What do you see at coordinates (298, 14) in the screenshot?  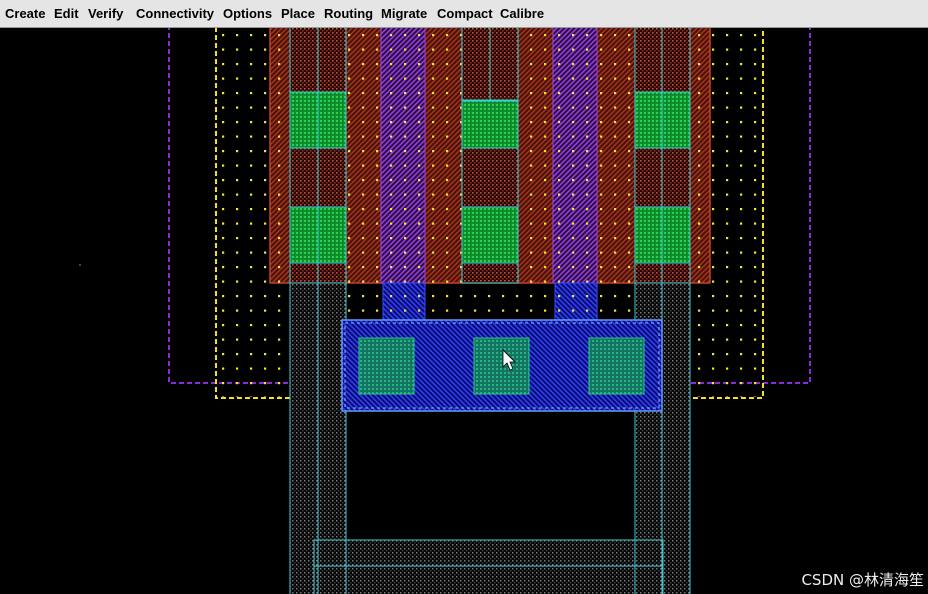 I see `menu-place: Place` at bounding box center [298, 14].